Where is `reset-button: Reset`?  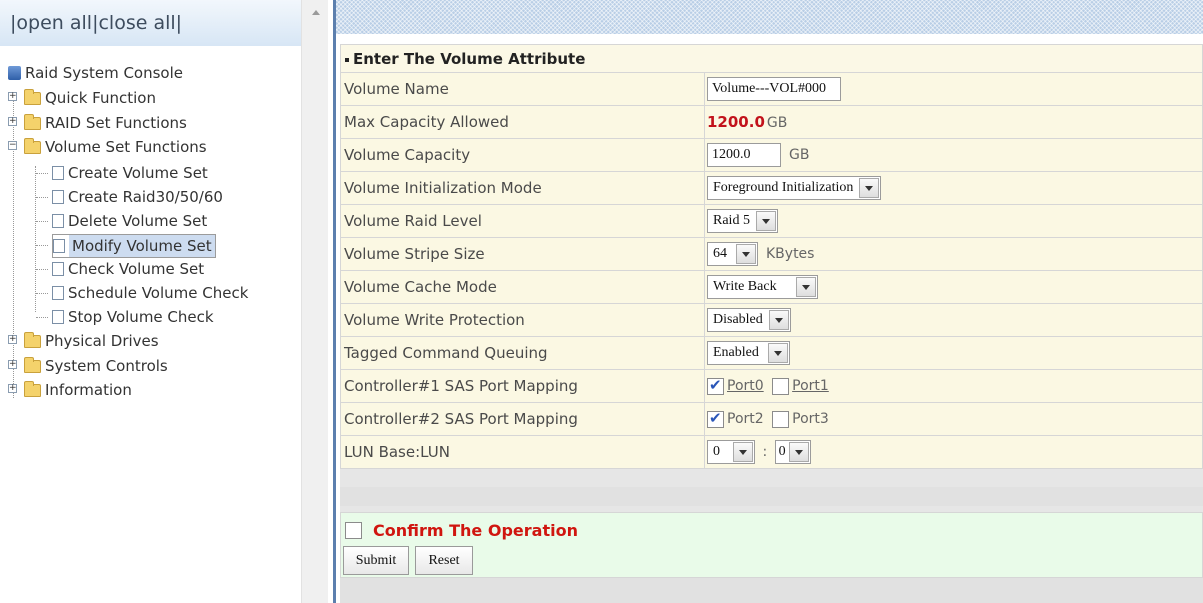
reset-button: Reset is located at coordinates (444, 560).